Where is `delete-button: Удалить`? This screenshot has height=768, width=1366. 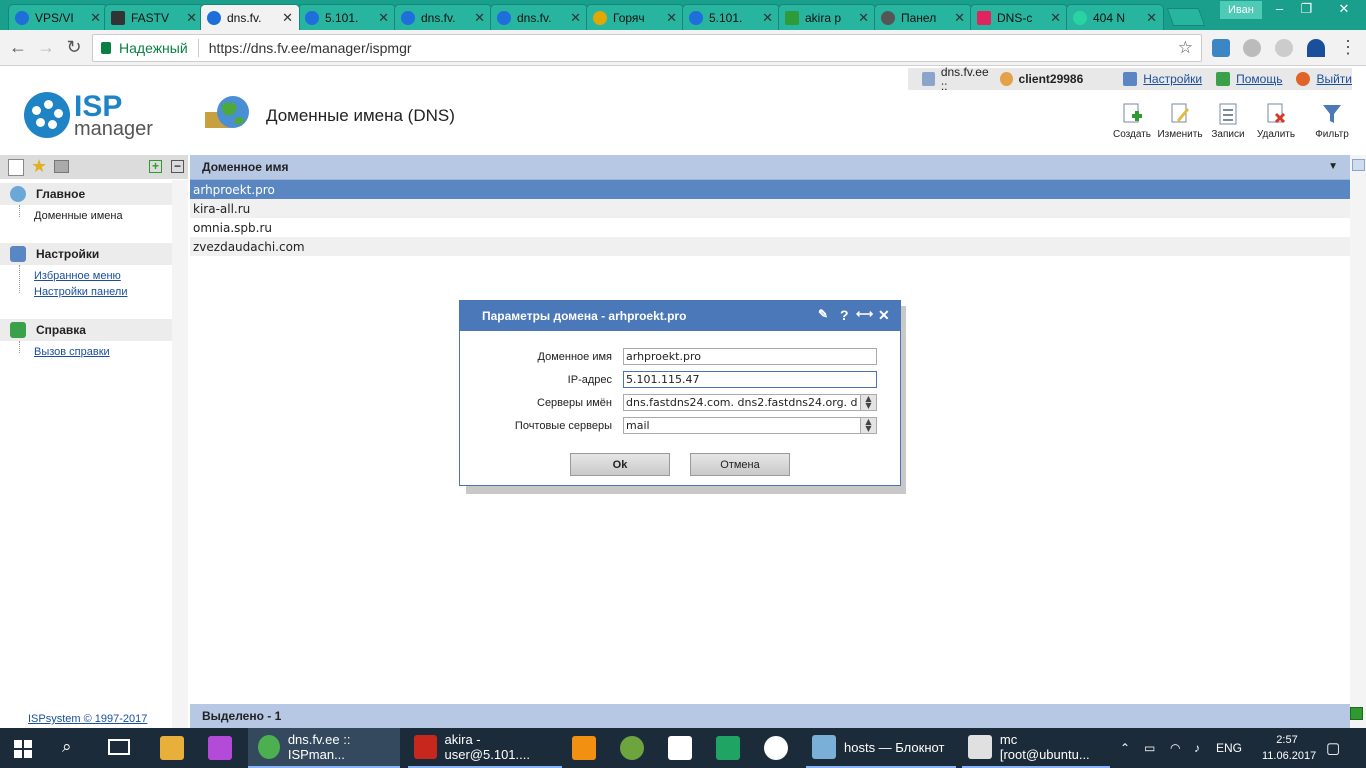 delete-button: Удалить is located at coordinates (1276, 121).